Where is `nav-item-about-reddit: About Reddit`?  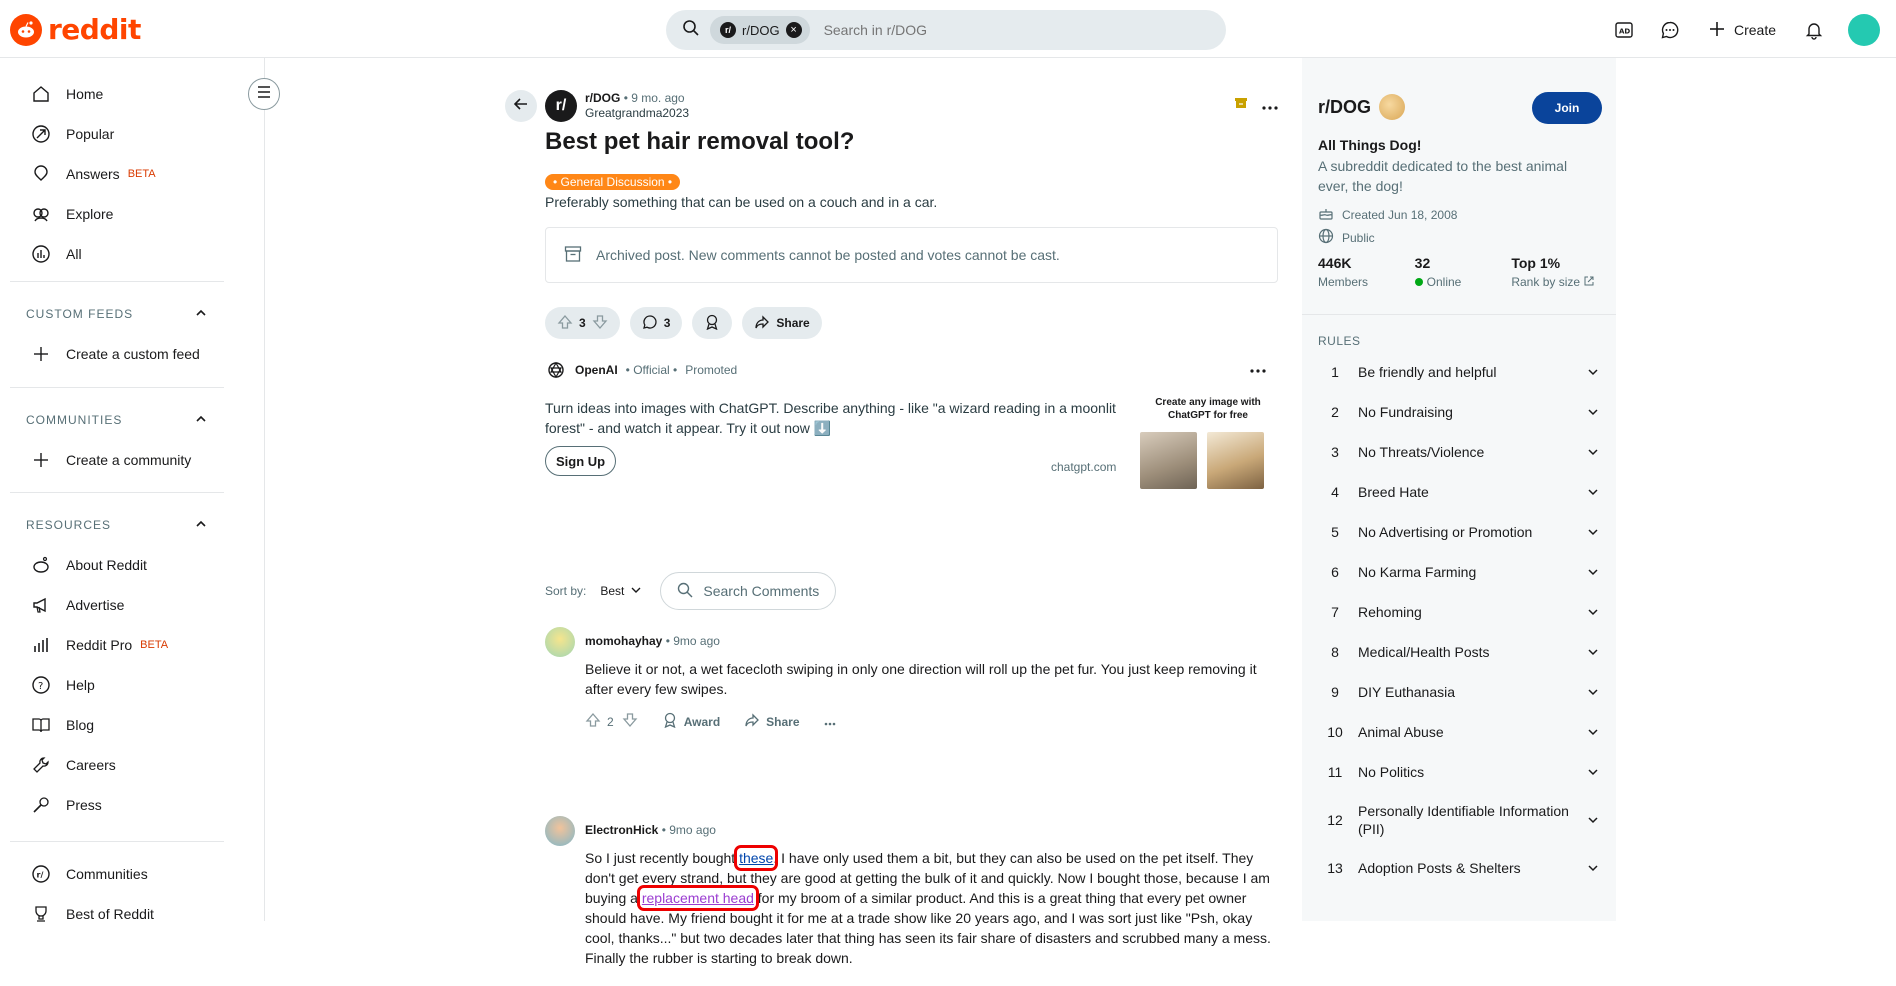 nav-item-about-reddit: About Reddit is located at coordinates (117, 565).